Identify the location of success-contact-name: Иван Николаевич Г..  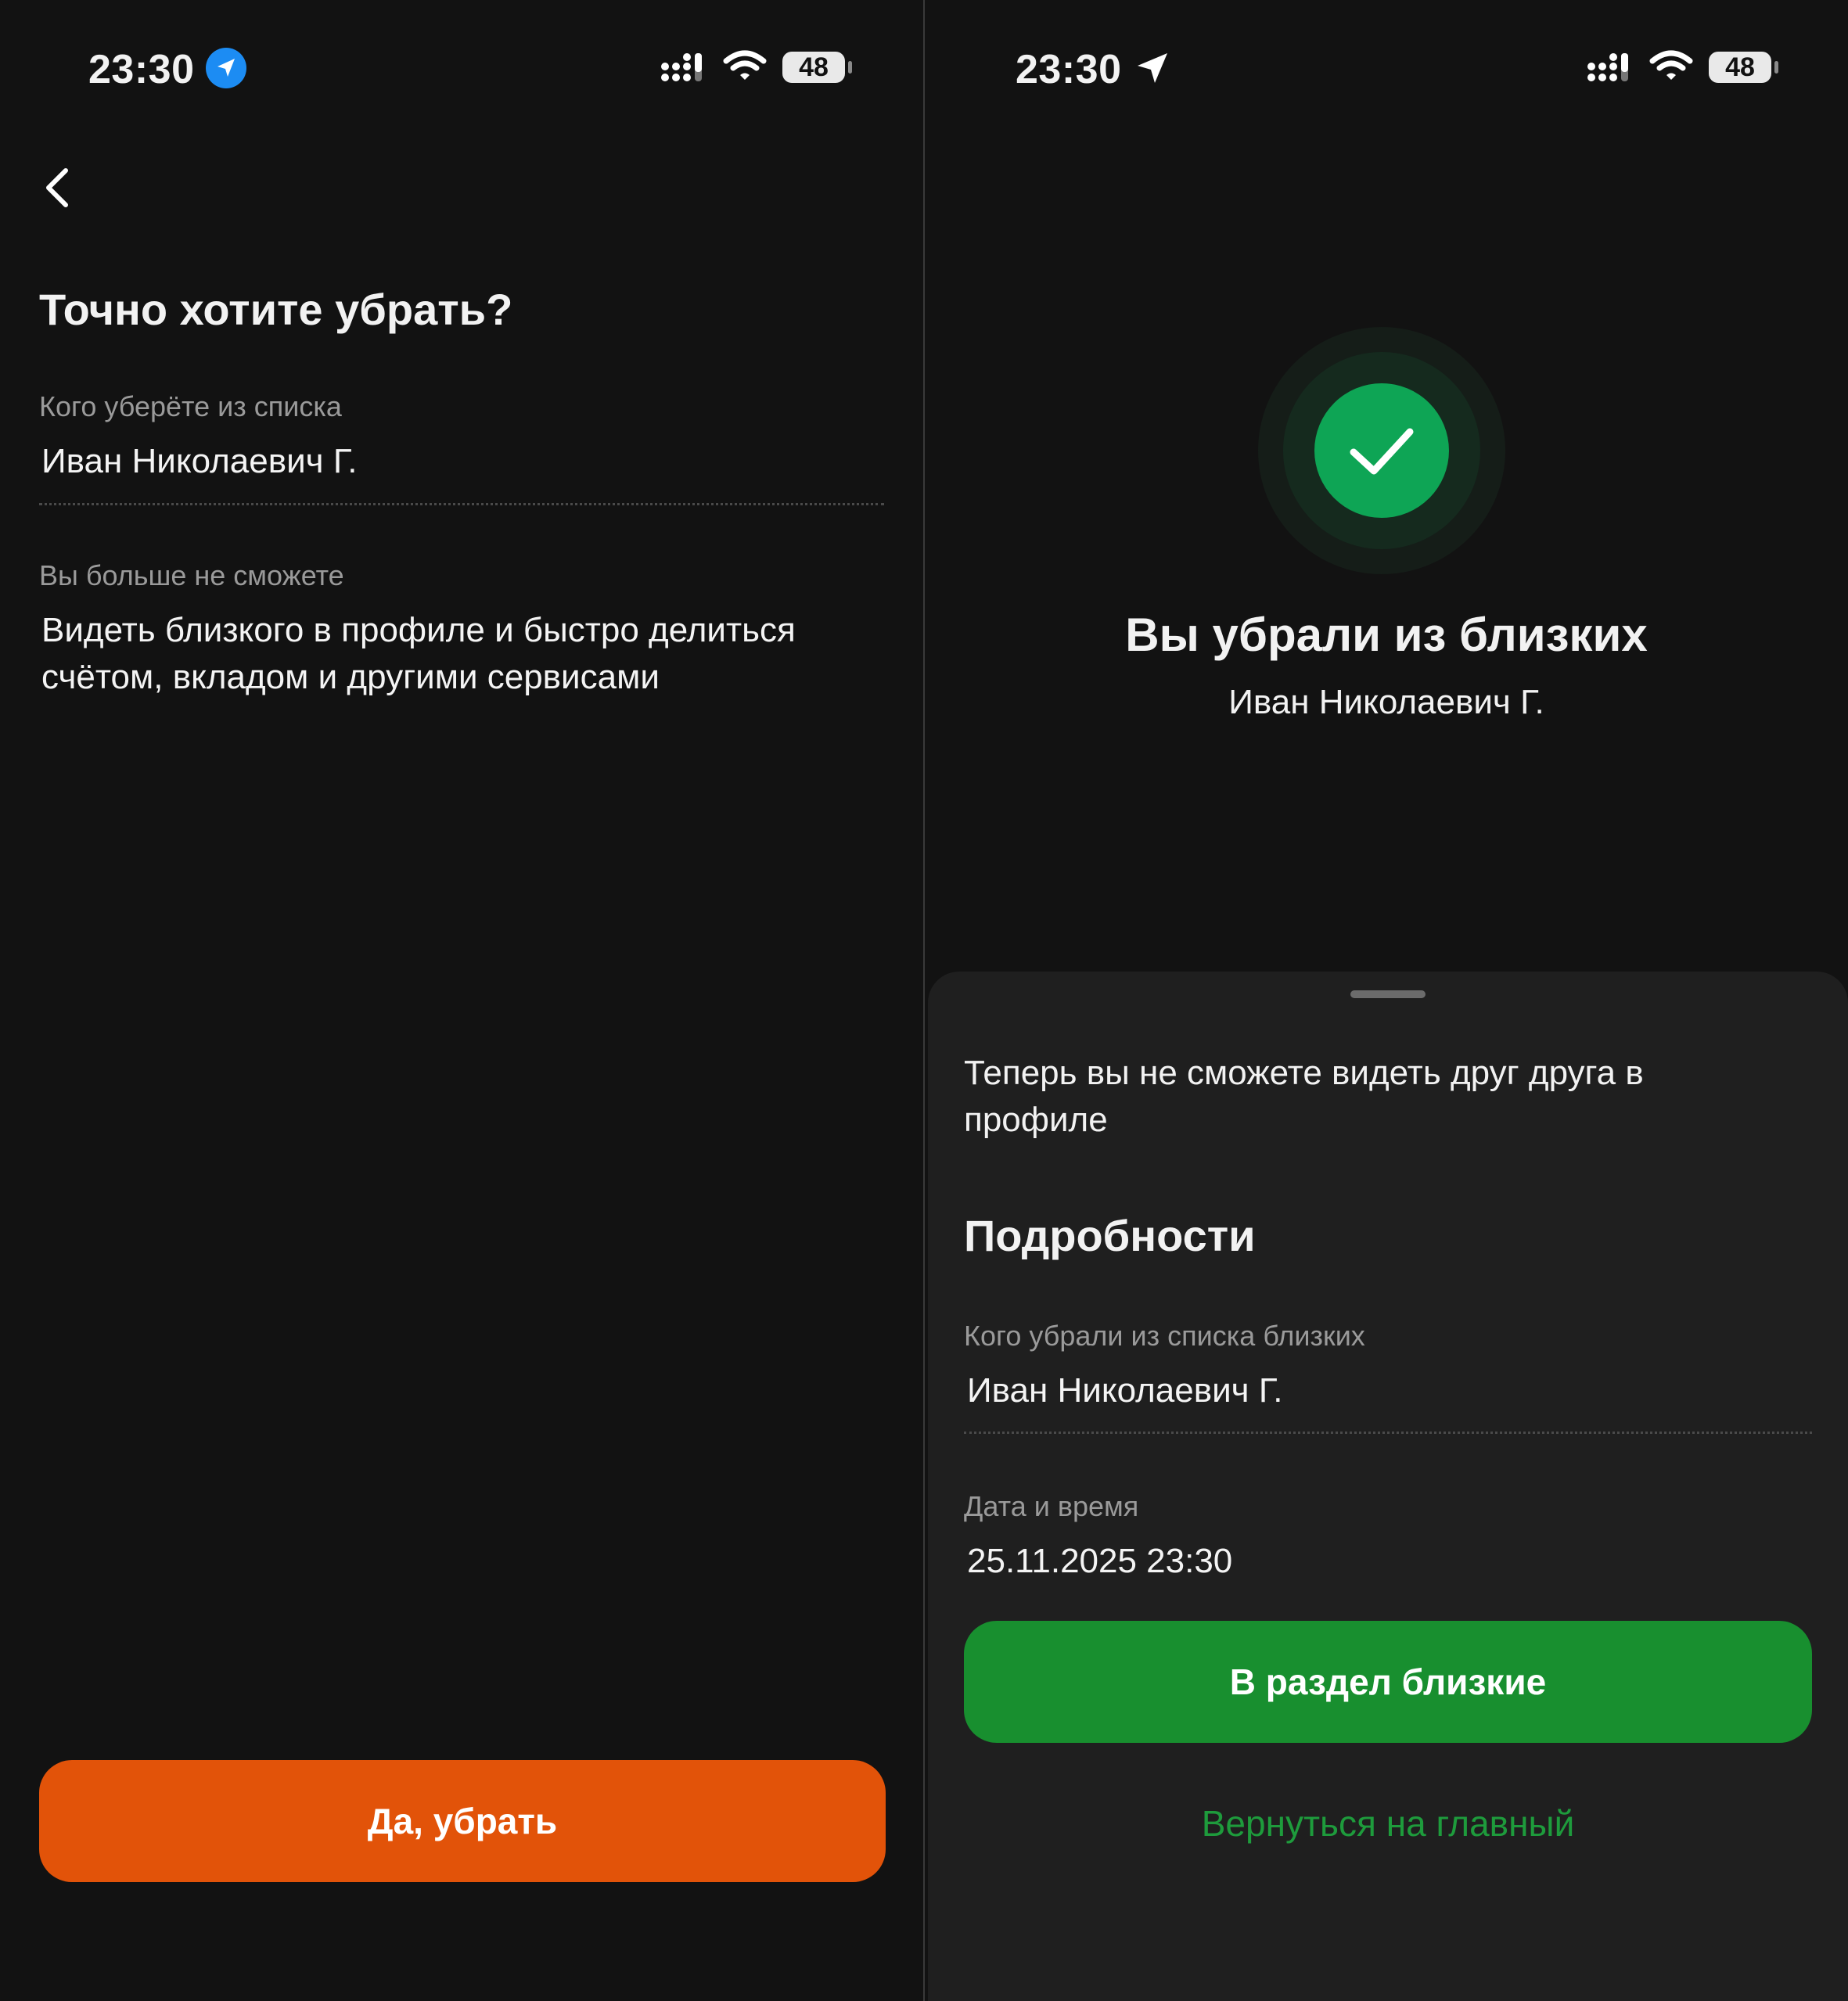
(1386, 702).